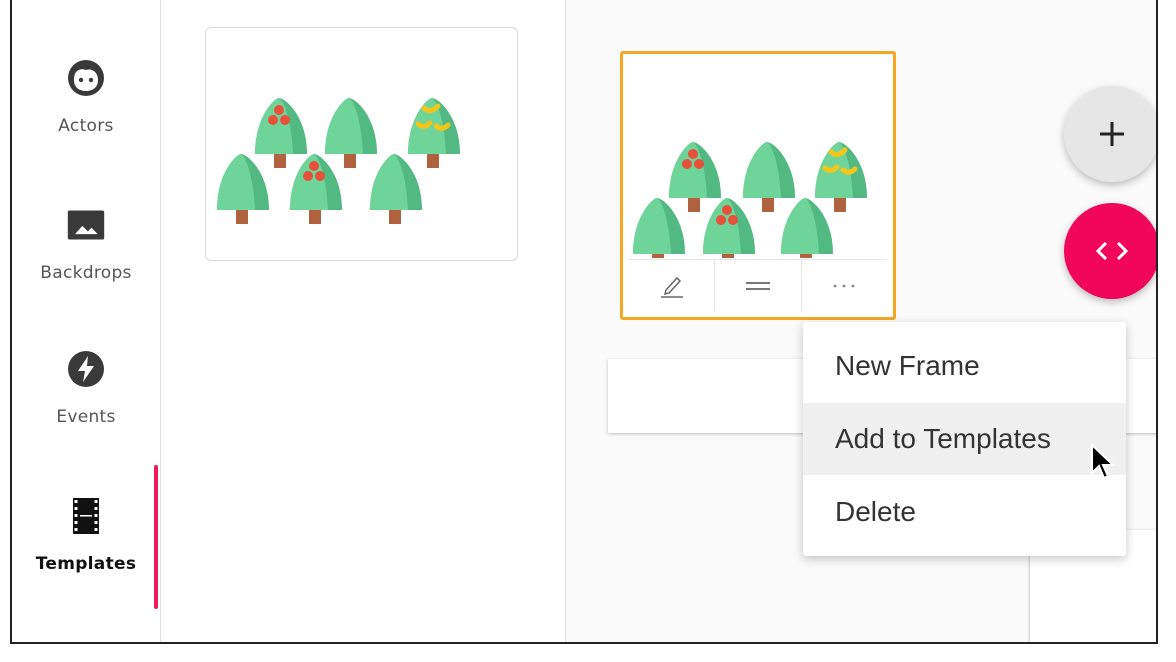  Describe the element at coordinates (156, 537) in the screenshot. I see `active-indicator` at that location.